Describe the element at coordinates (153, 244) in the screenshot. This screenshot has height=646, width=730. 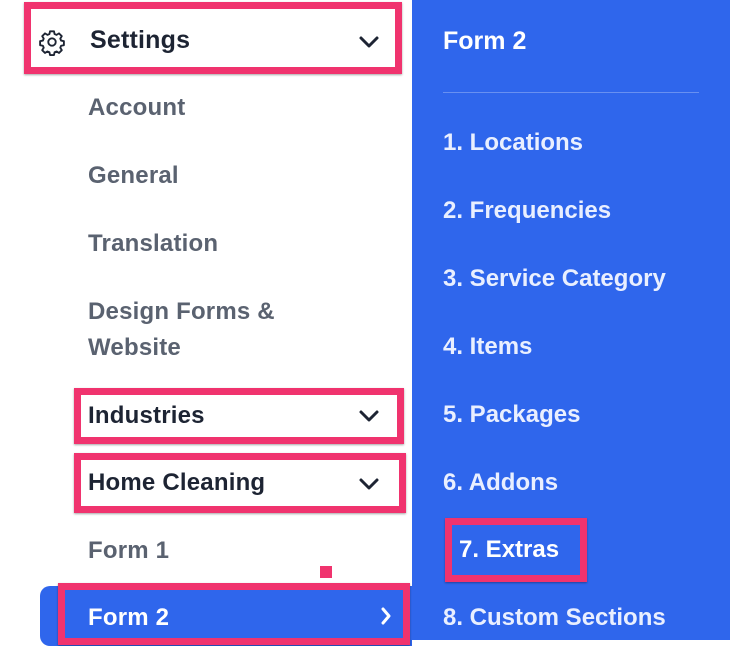
I see `menu-item-translation: Translation` at that location.